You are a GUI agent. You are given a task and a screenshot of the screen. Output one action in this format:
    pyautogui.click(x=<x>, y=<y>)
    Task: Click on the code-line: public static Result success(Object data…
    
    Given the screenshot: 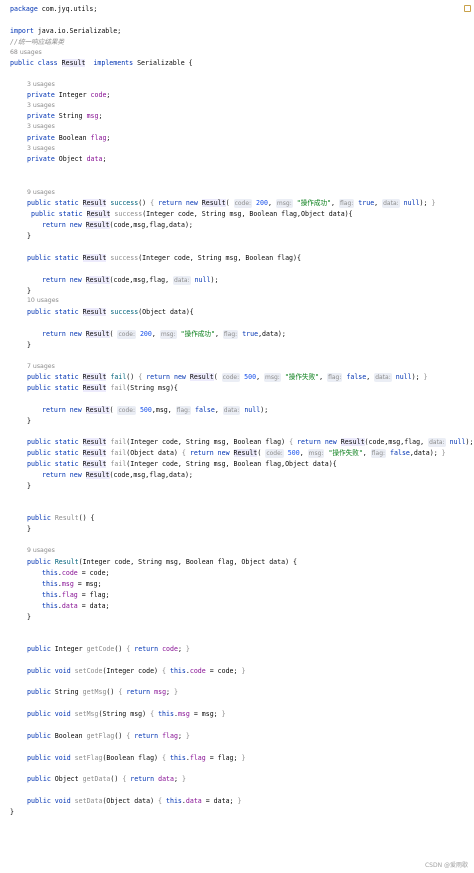 What is the action you would take?
    pyautogui.click(x=250, y=312)
    